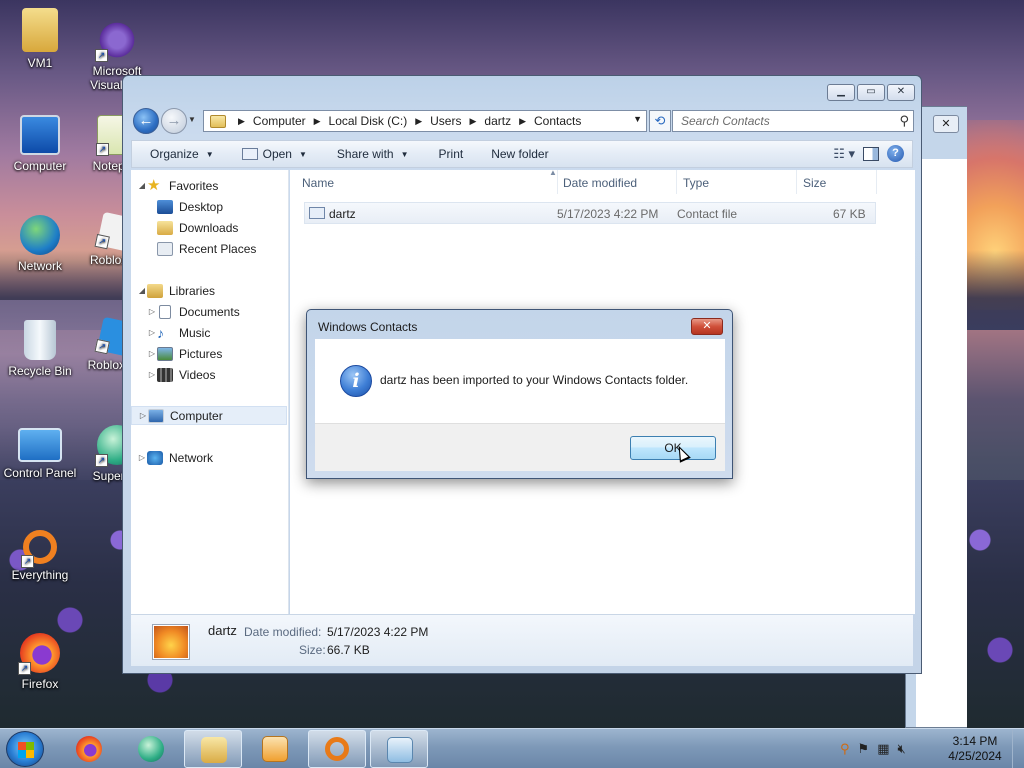  What do you see at coordinates (215, 457) in the screenshot?
I see `nav-network: ▷ Network` at bounding box center [215, 457].